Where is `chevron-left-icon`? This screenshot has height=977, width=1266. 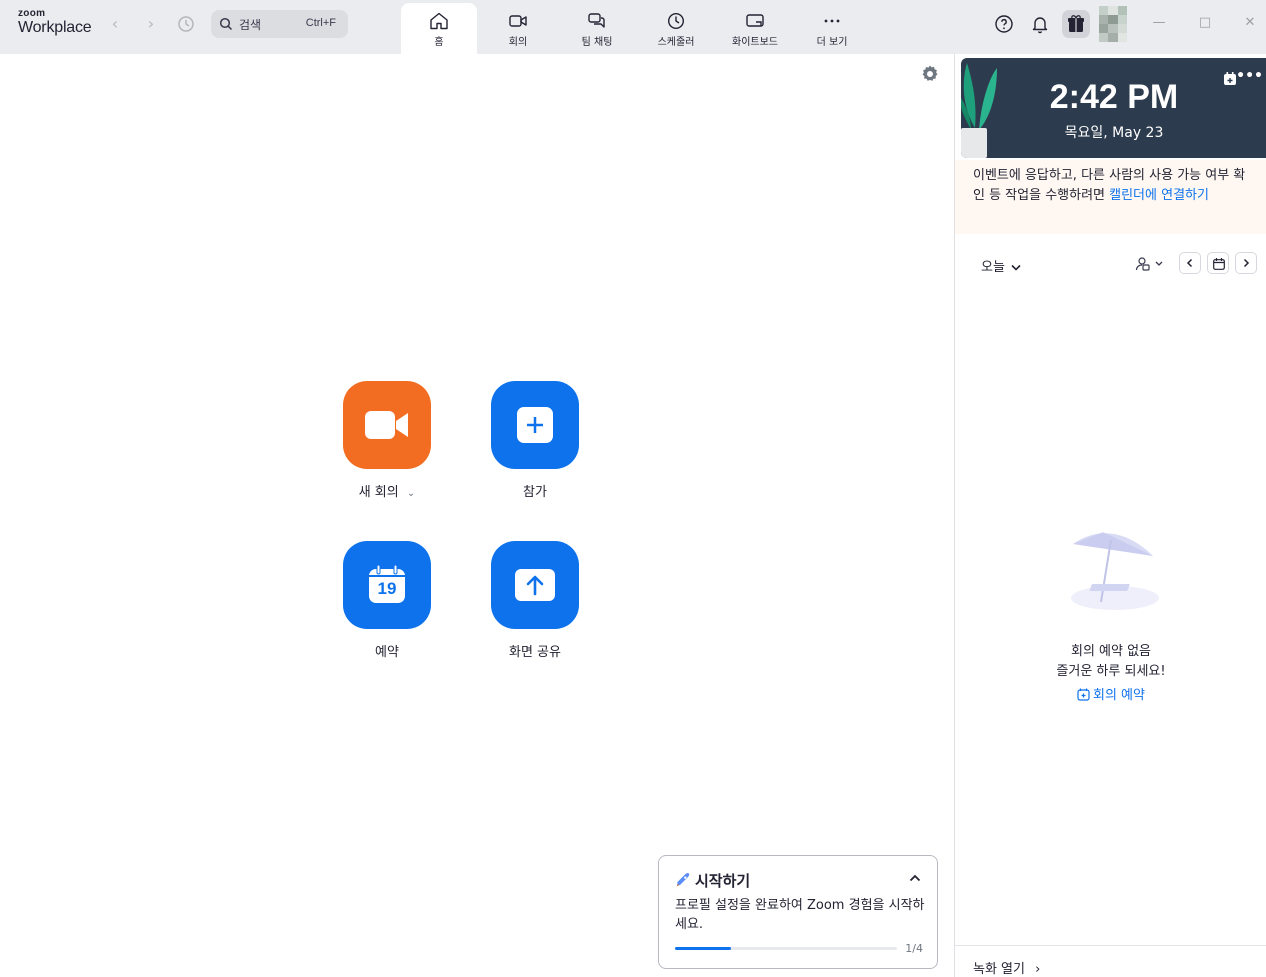 chevron-left-icon is located at coordinates (1190, 263).